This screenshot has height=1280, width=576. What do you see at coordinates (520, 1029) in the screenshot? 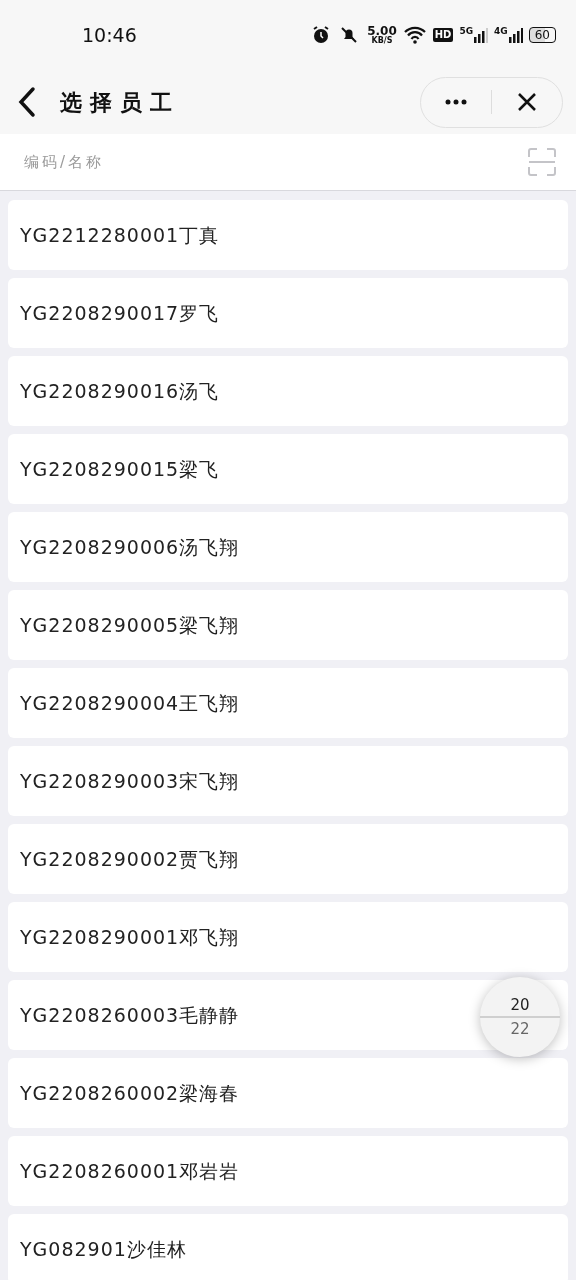
I see `total-pages: 22` at bounding box center [520, 1029].